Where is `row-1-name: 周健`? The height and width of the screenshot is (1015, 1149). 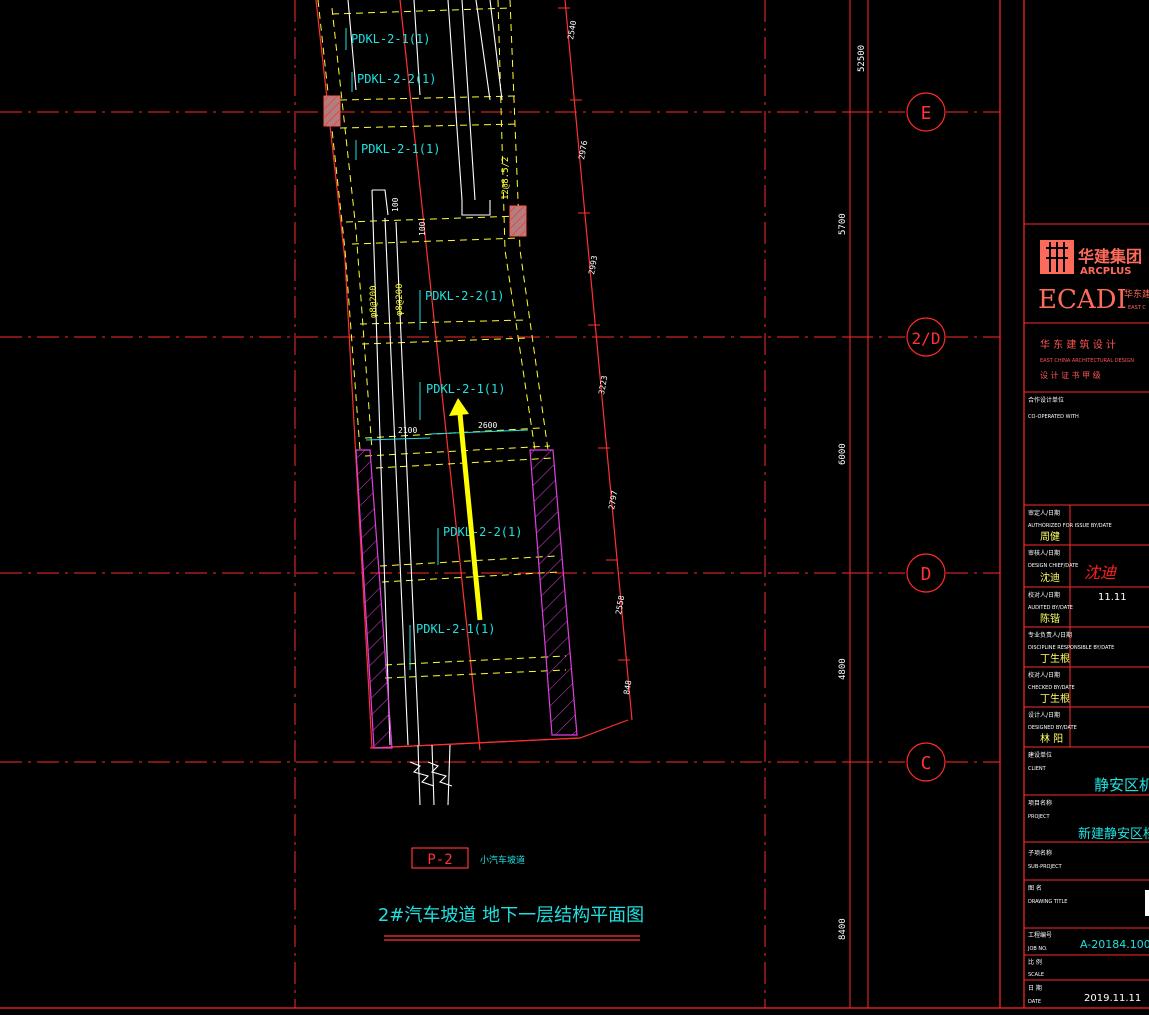
row-1-name: 周健 is located at coordinates (1050, 537).